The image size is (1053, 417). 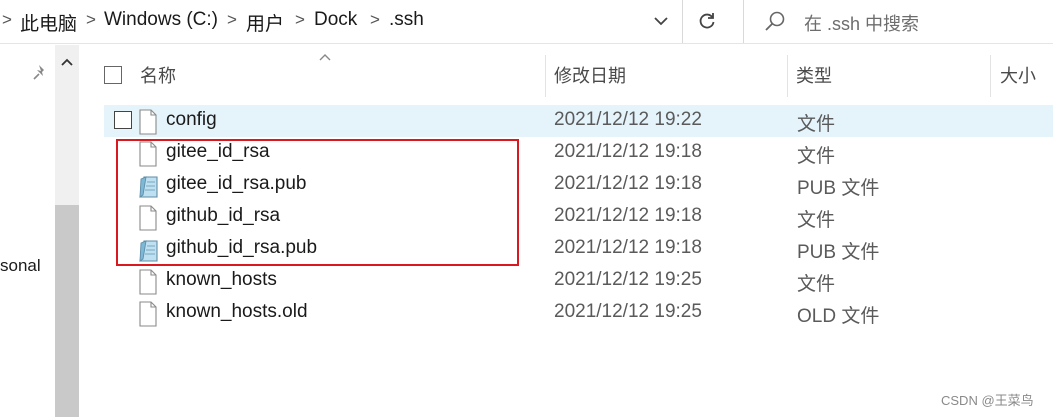 What do you see at coordinates (590, 75) in the screenshot?
I see `column-modified: 修改日期` at bounding box center [590, 75].